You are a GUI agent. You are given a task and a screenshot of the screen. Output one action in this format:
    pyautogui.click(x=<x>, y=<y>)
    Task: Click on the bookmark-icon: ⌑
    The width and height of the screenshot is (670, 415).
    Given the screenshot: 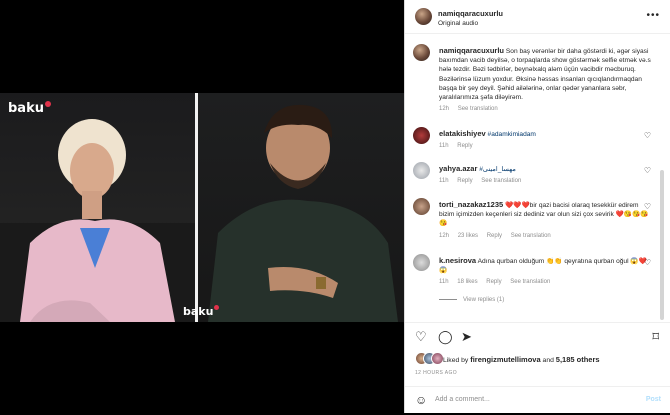 What is the action you would take?
    pyautogui.click(x=655, y=337)
    